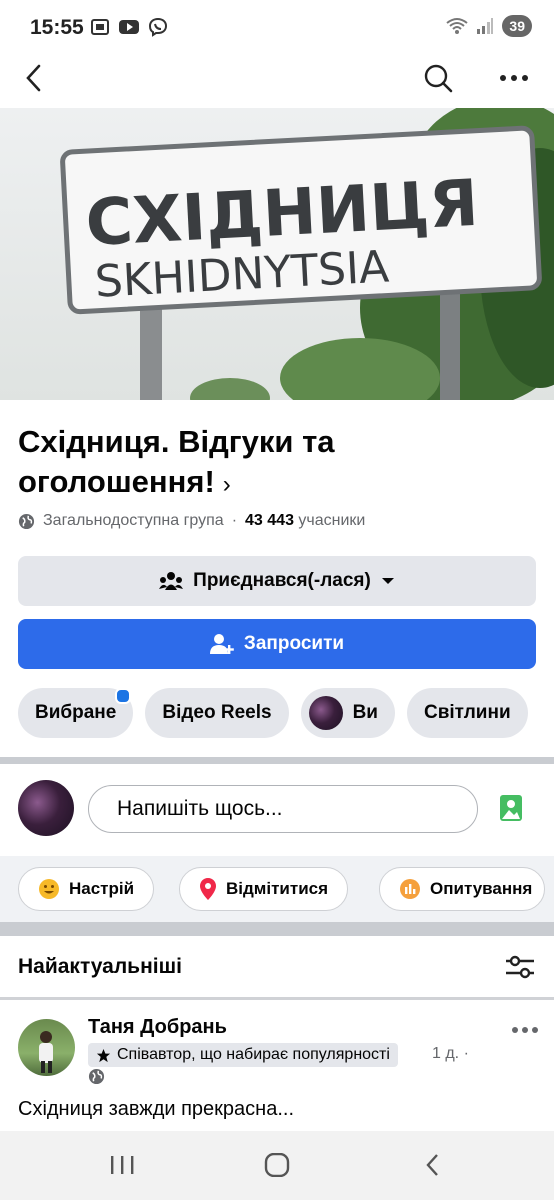 The image size is (554, 1200). I want to click on author-badge: Співавтор, що набирає популярності, so click(243, 1055).